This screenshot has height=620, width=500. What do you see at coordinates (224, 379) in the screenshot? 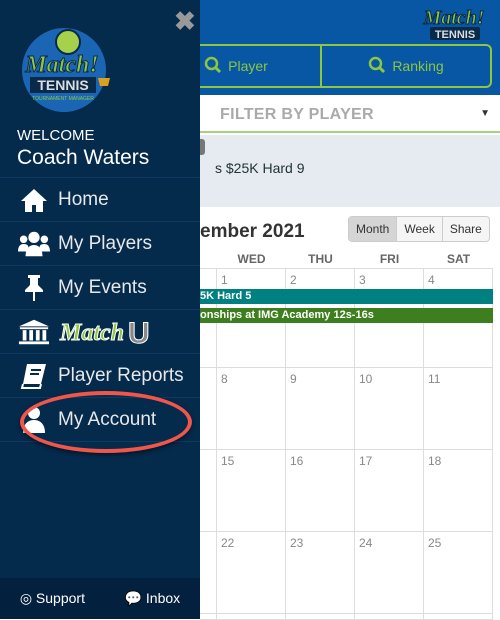
I see `day-number: 8` at bounding box center [224, 379].